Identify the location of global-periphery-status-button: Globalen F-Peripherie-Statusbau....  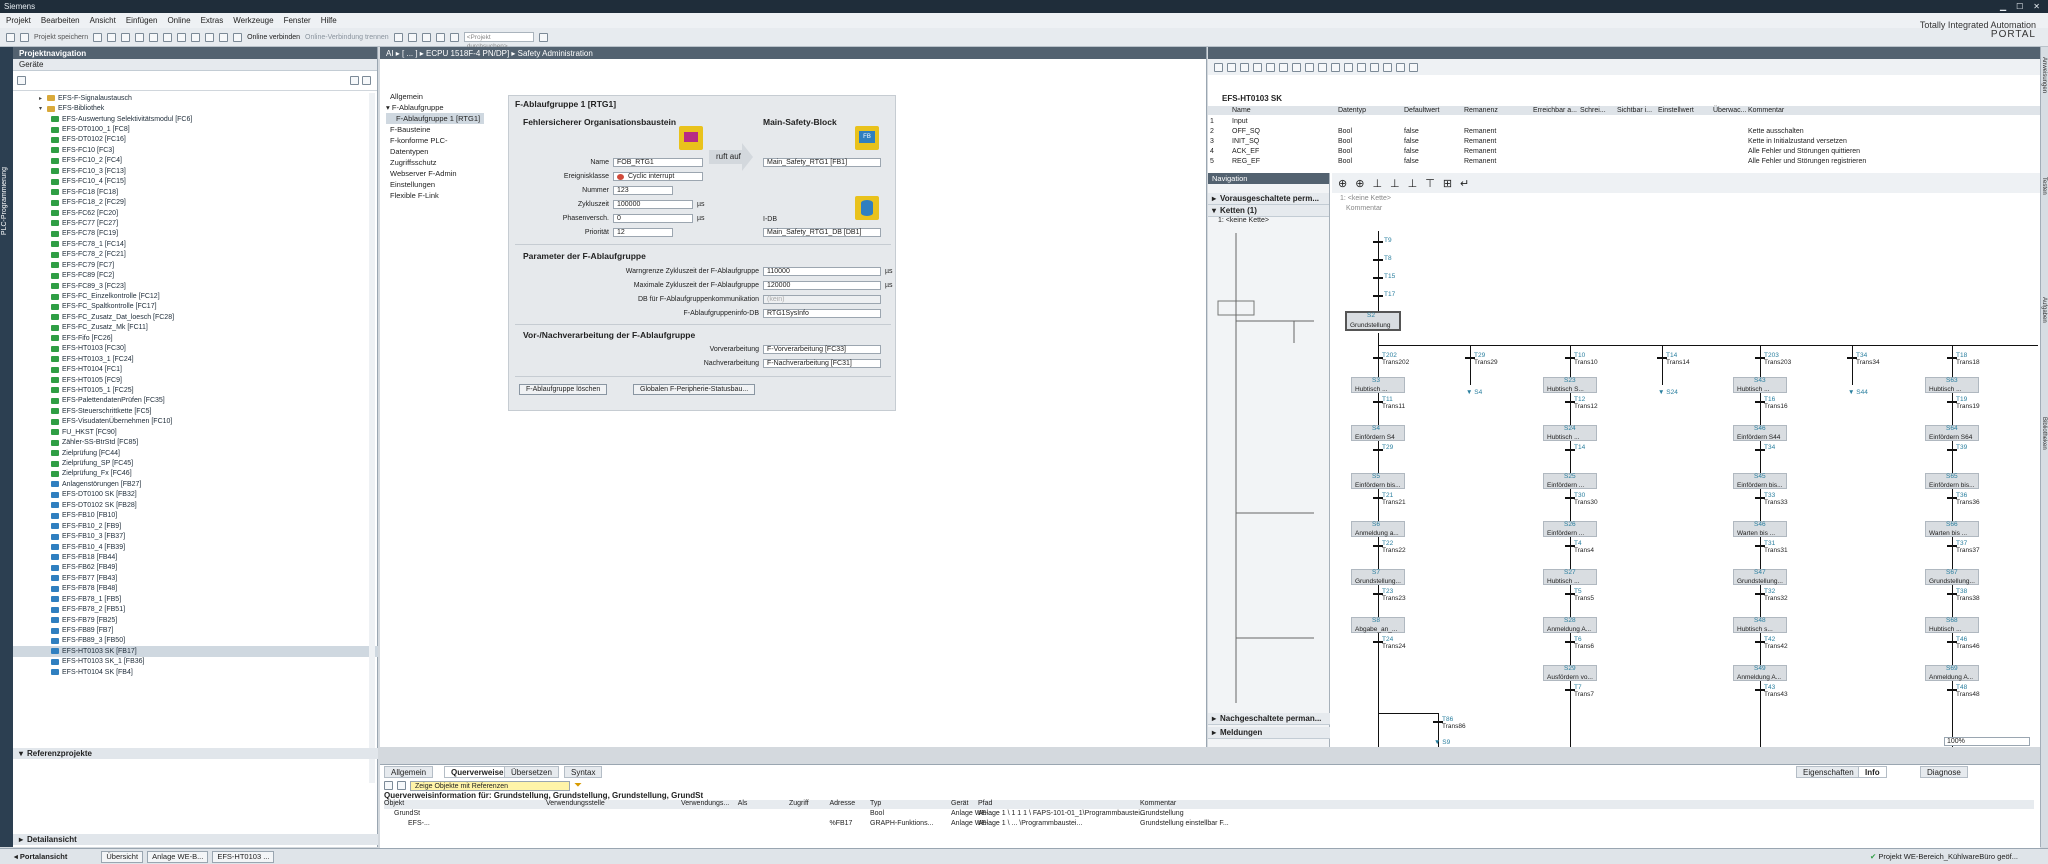
(694, 389).